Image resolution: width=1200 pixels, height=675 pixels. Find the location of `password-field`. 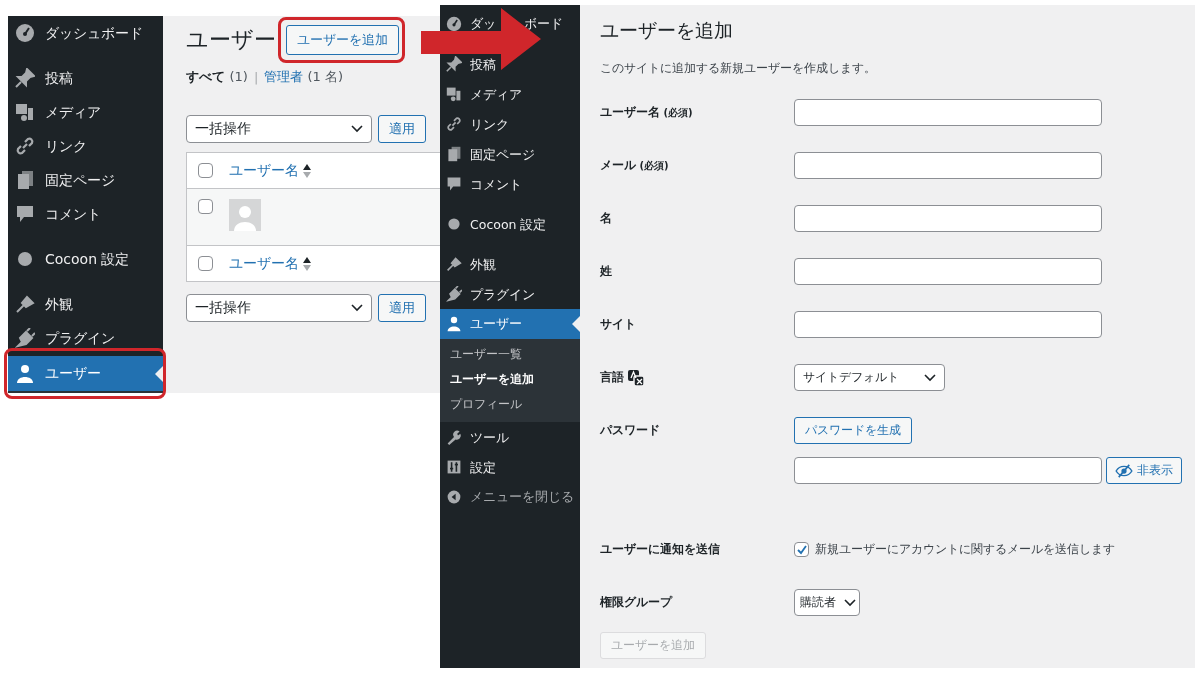

password-field is located at coordinates (948, 470).